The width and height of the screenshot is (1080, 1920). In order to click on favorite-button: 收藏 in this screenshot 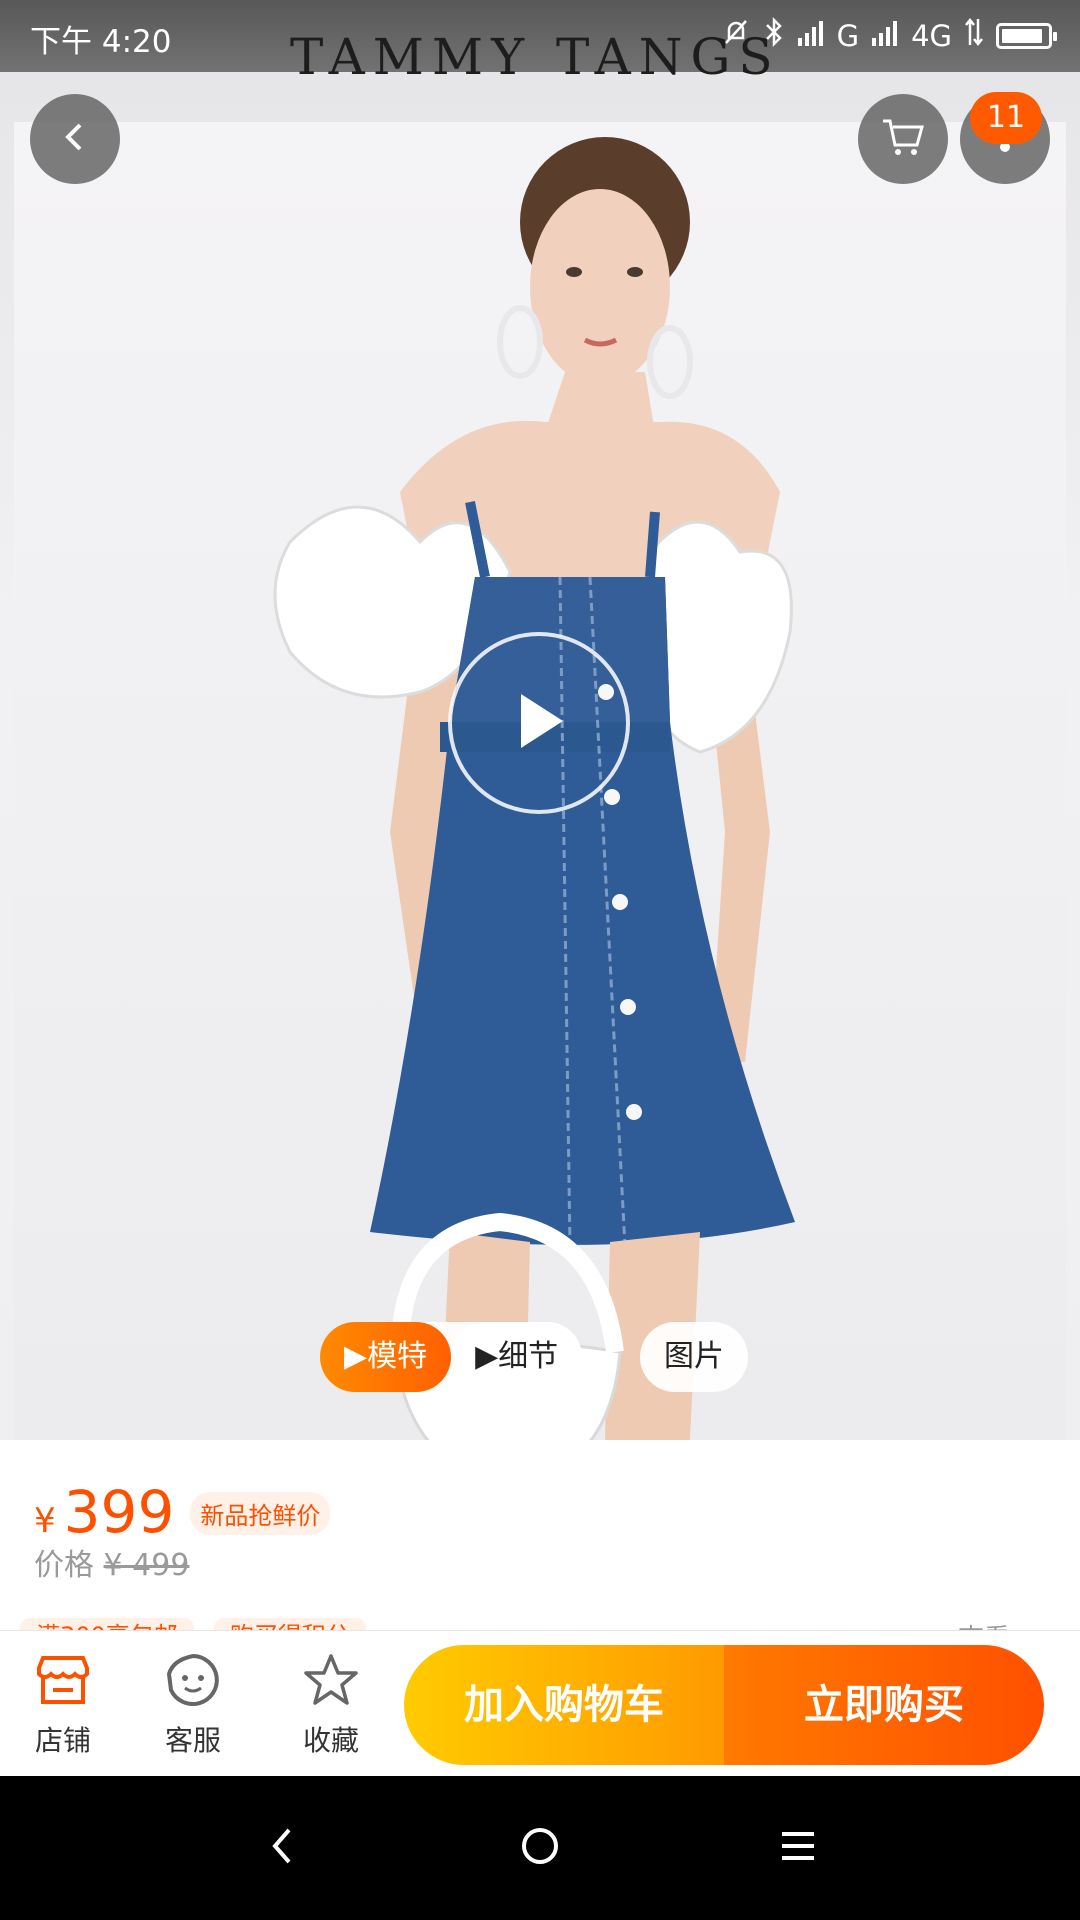, I will do `click(331, 1705)`.